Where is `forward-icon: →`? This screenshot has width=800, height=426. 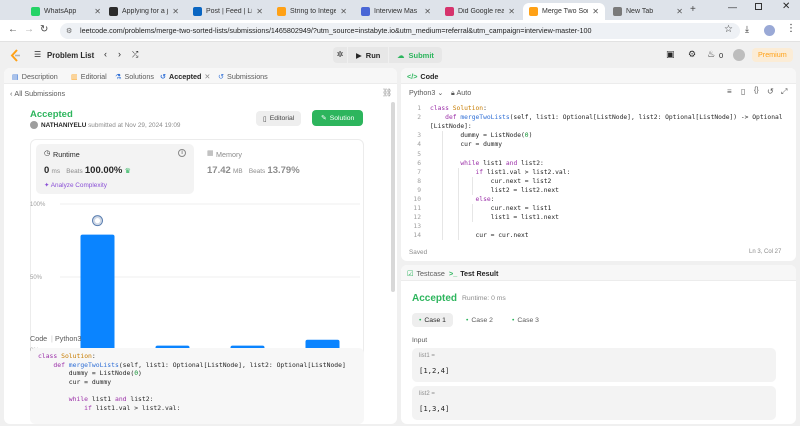 forward-icon: → is located at coordinates (29, 29).